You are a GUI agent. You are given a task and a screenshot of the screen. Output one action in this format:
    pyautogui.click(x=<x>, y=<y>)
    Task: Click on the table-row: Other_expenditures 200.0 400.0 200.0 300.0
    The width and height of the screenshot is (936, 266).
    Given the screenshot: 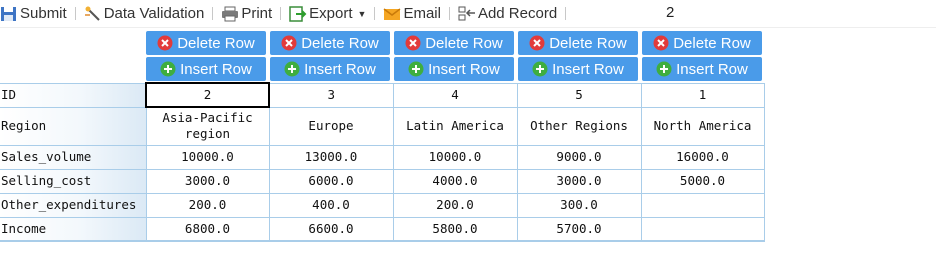 What is the action you would take?
    pyautogui.click(x=382, y=205)
    